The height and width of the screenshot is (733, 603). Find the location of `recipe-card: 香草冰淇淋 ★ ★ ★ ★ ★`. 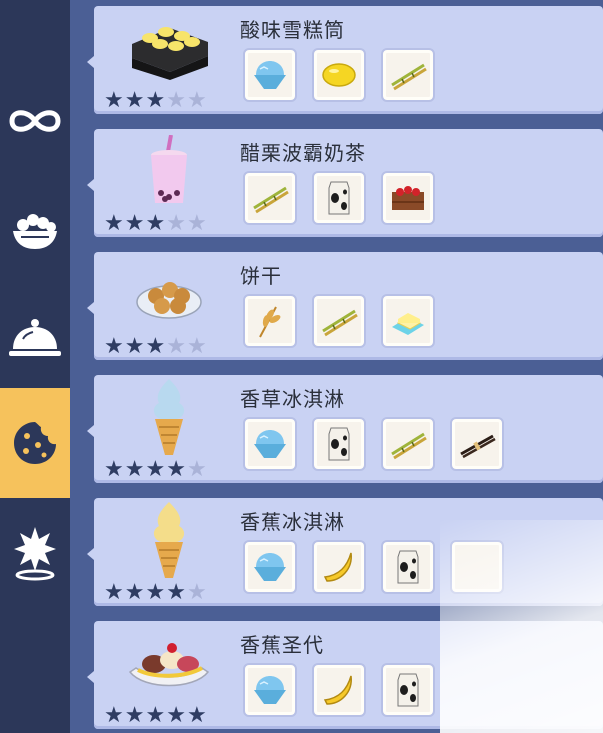

recipe-card: 香草冰淇淋 ★ ★ ★ ★ ★ is located at coordinates (345, 429).